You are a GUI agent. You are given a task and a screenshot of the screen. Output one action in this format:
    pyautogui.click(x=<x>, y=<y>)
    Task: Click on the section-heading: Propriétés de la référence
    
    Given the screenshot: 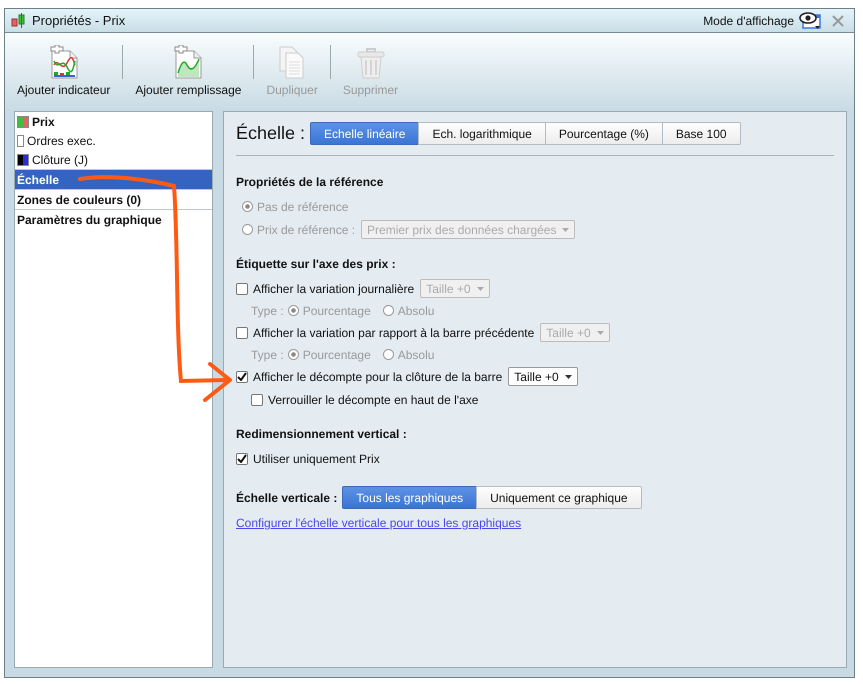 What is the action you would take?
    pyautogui.click(x=310, y=182)
    